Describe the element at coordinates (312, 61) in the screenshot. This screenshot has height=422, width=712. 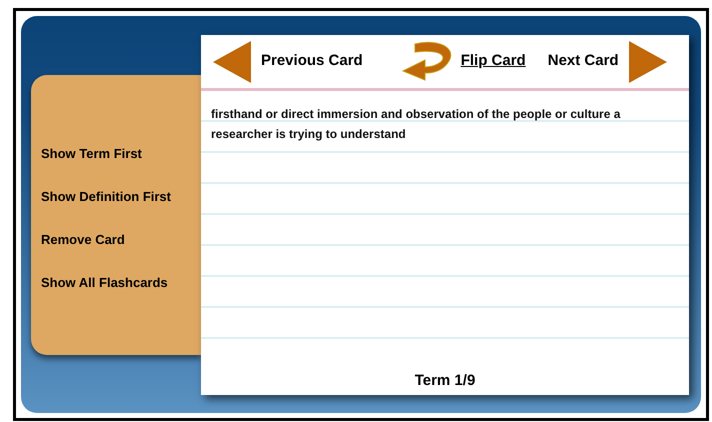
I see `previous-card-button: Previous Card` at that location.